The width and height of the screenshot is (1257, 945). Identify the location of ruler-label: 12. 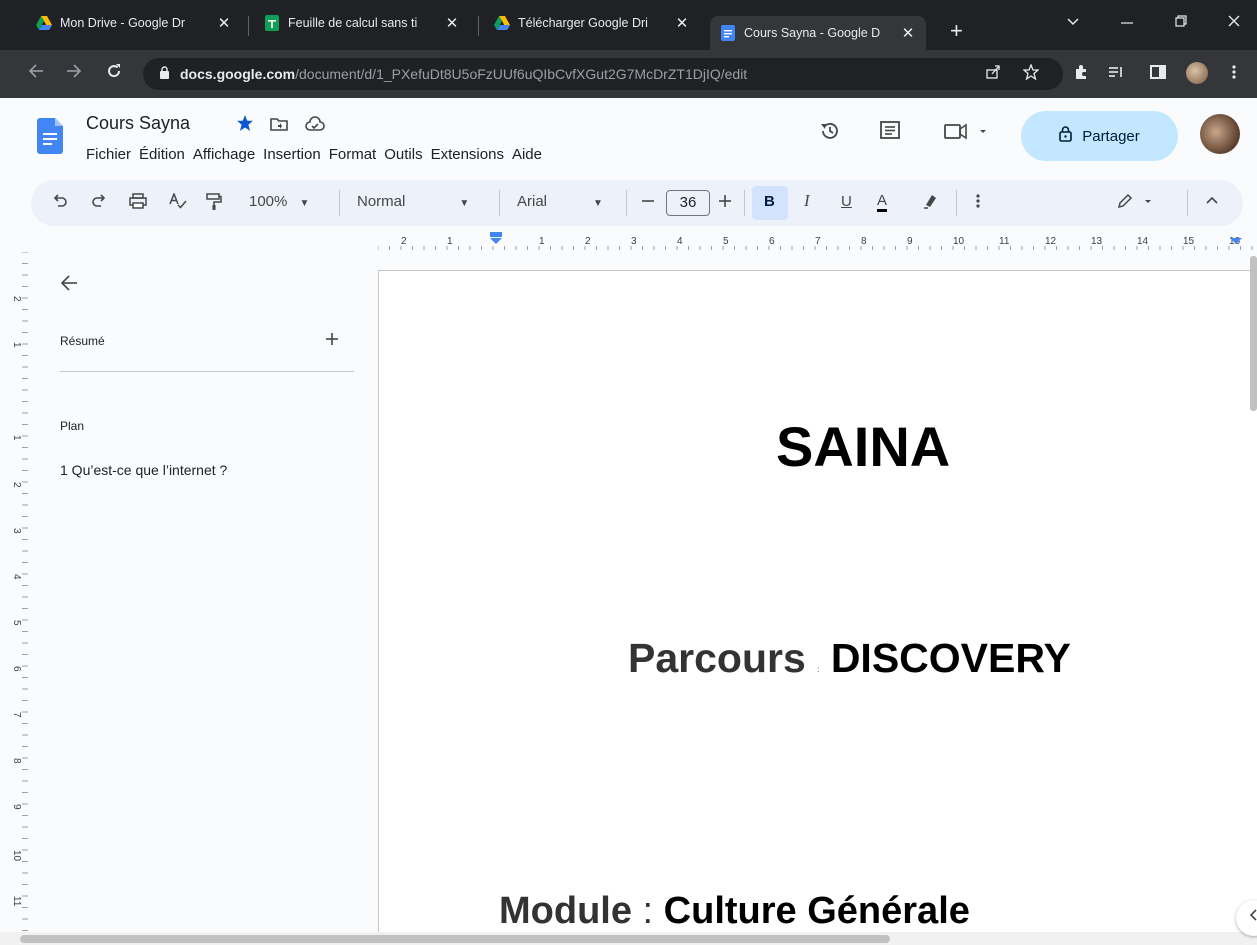
(1051, 241).